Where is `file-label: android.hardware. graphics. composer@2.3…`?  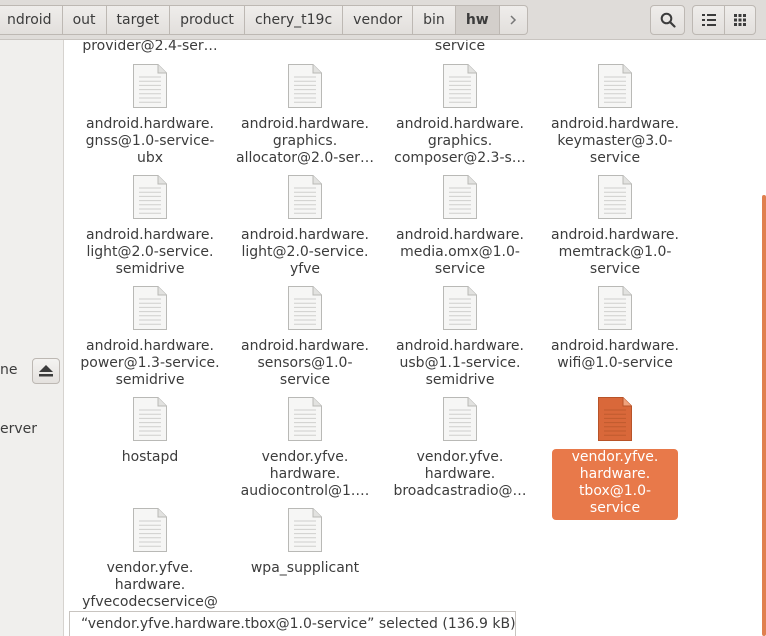
file-label: android.hardware. graphics. composer@2.3… is located at coordinates (460, 141).